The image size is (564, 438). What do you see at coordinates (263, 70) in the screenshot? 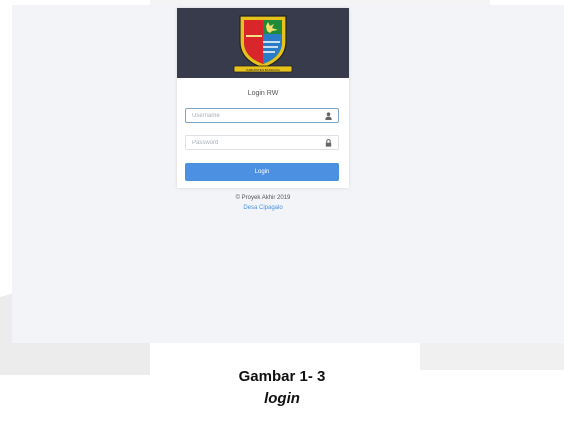
I see `logo-banner-text: KABUPATEN BANDUNG` at bounding box center [263, 70].